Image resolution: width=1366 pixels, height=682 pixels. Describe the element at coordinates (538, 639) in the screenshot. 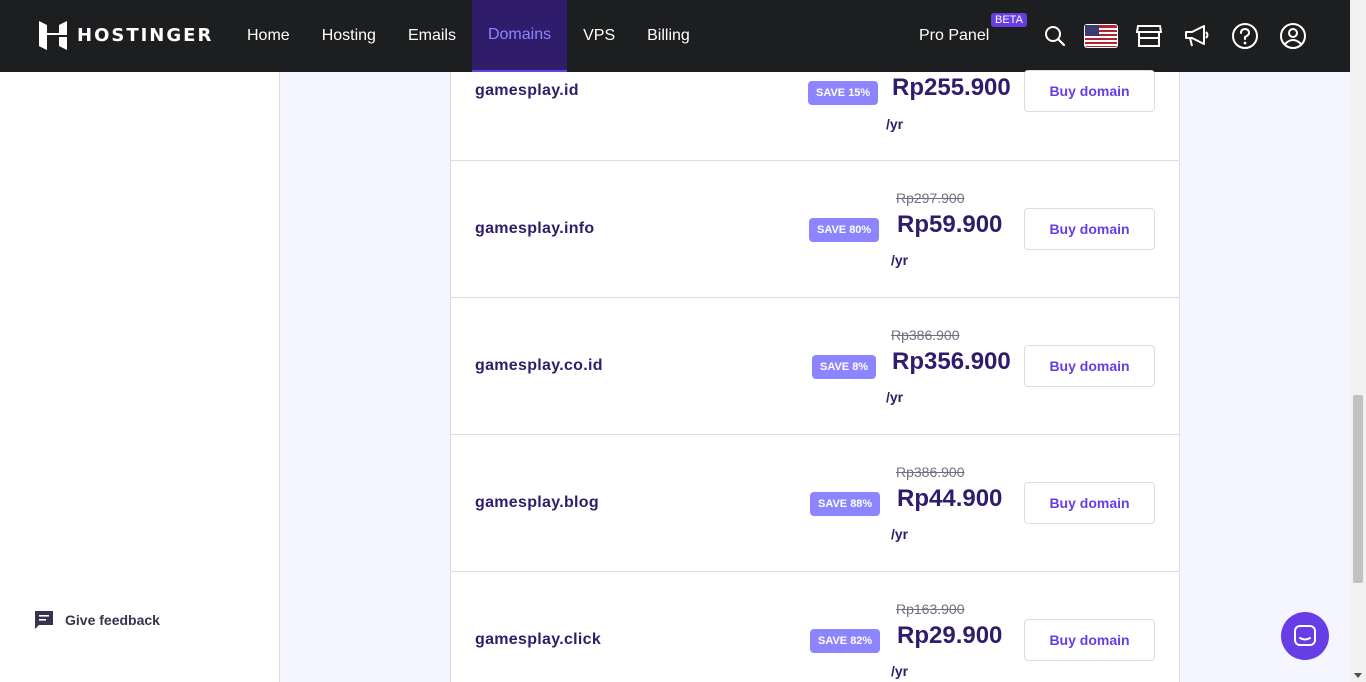

I see `domain-name: gamesplay.click` at that location.